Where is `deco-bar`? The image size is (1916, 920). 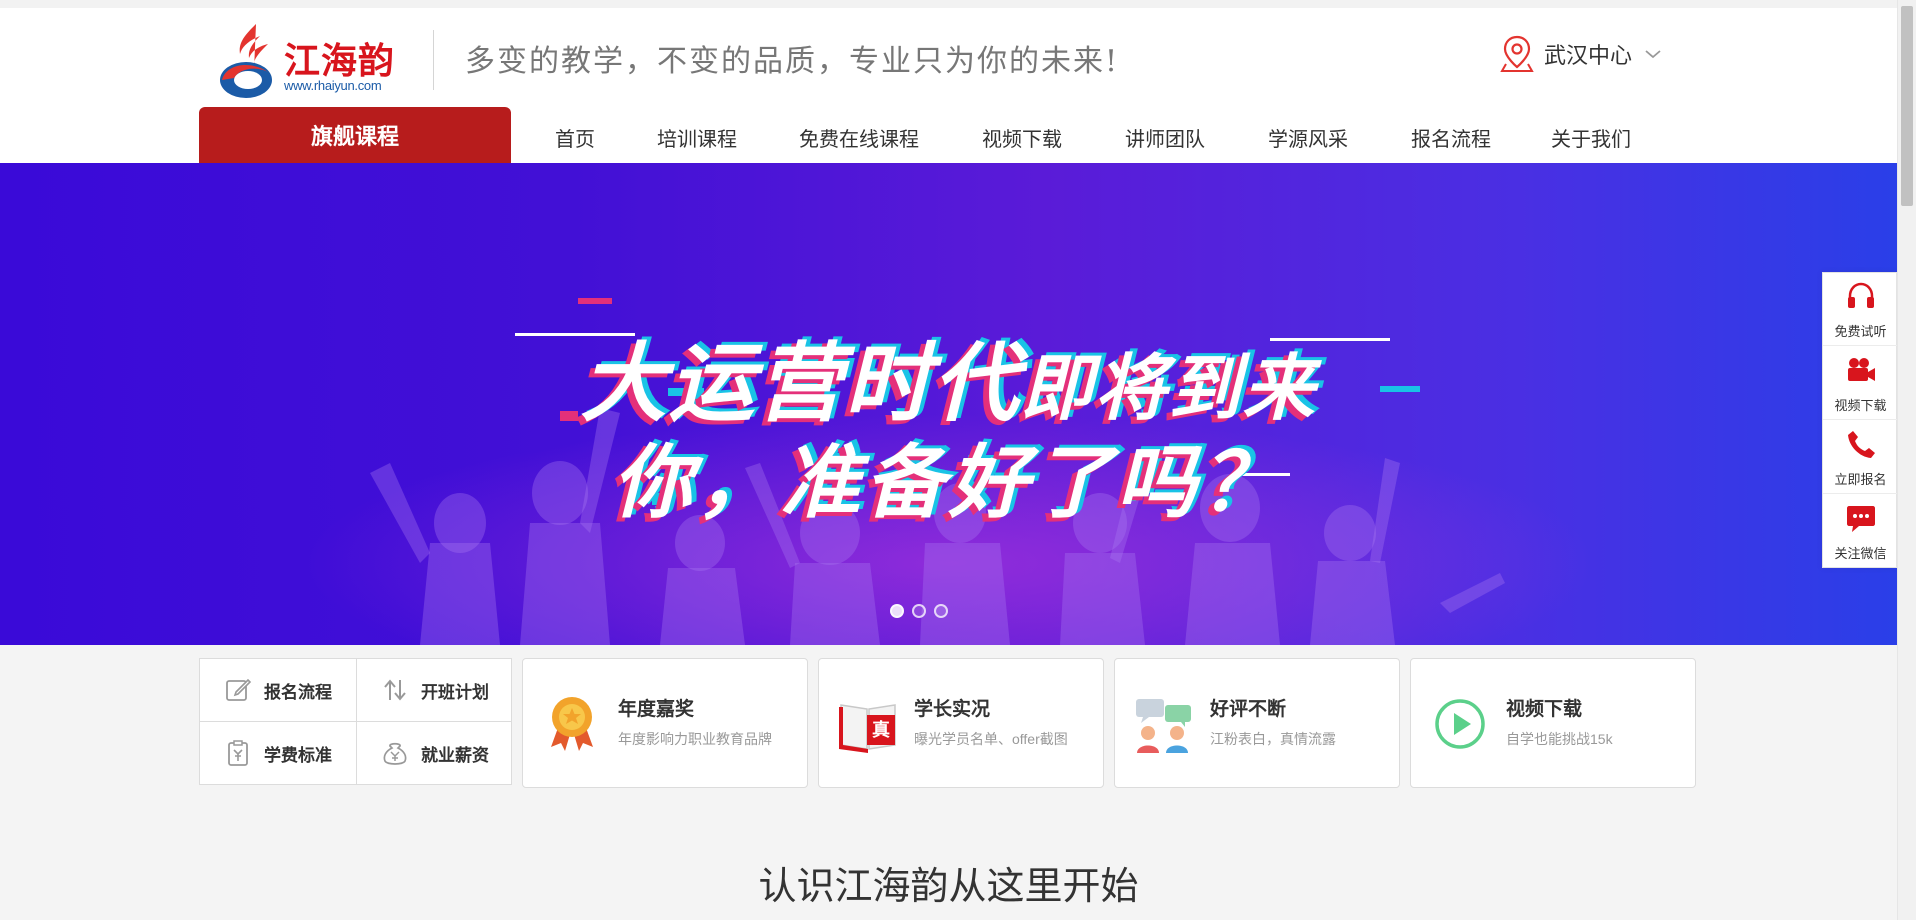
deco-bar is located at coordinates (595, 301).